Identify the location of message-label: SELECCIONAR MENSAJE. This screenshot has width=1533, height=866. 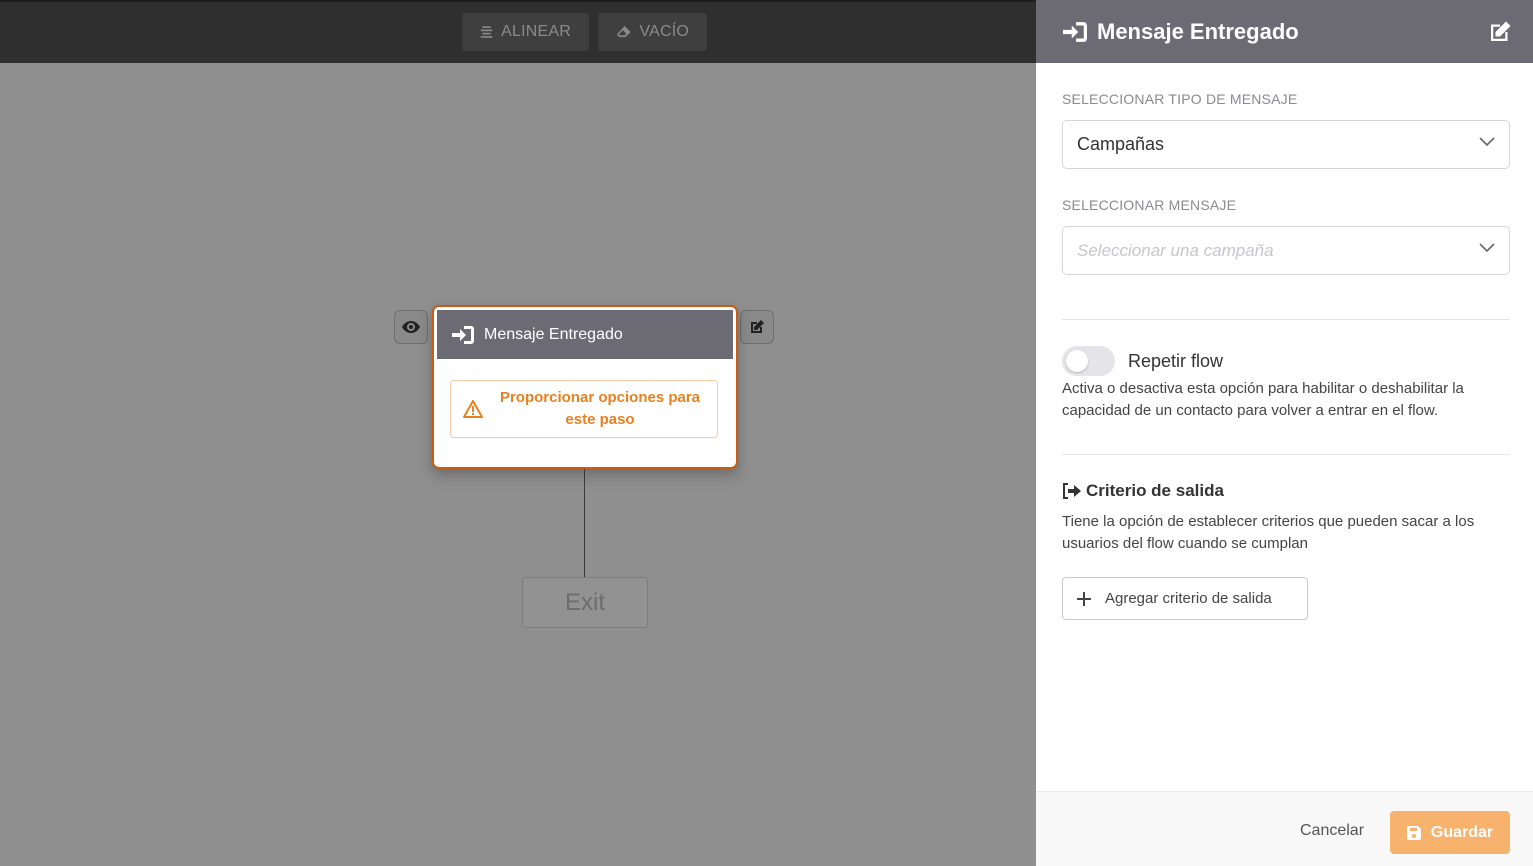
(1149, 205).